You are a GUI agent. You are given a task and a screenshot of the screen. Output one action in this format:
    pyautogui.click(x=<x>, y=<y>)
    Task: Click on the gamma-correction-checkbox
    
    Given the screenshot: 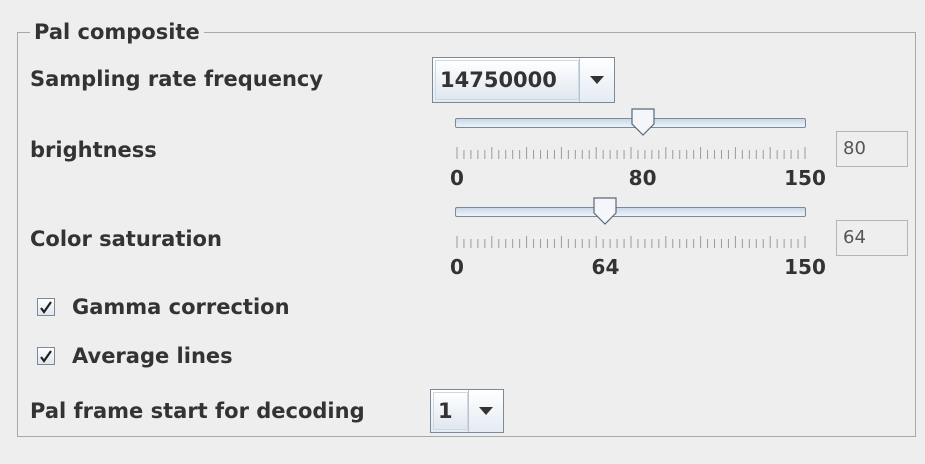 What is the action you would take?
    pyautogui.click(x=46, y=307)
    